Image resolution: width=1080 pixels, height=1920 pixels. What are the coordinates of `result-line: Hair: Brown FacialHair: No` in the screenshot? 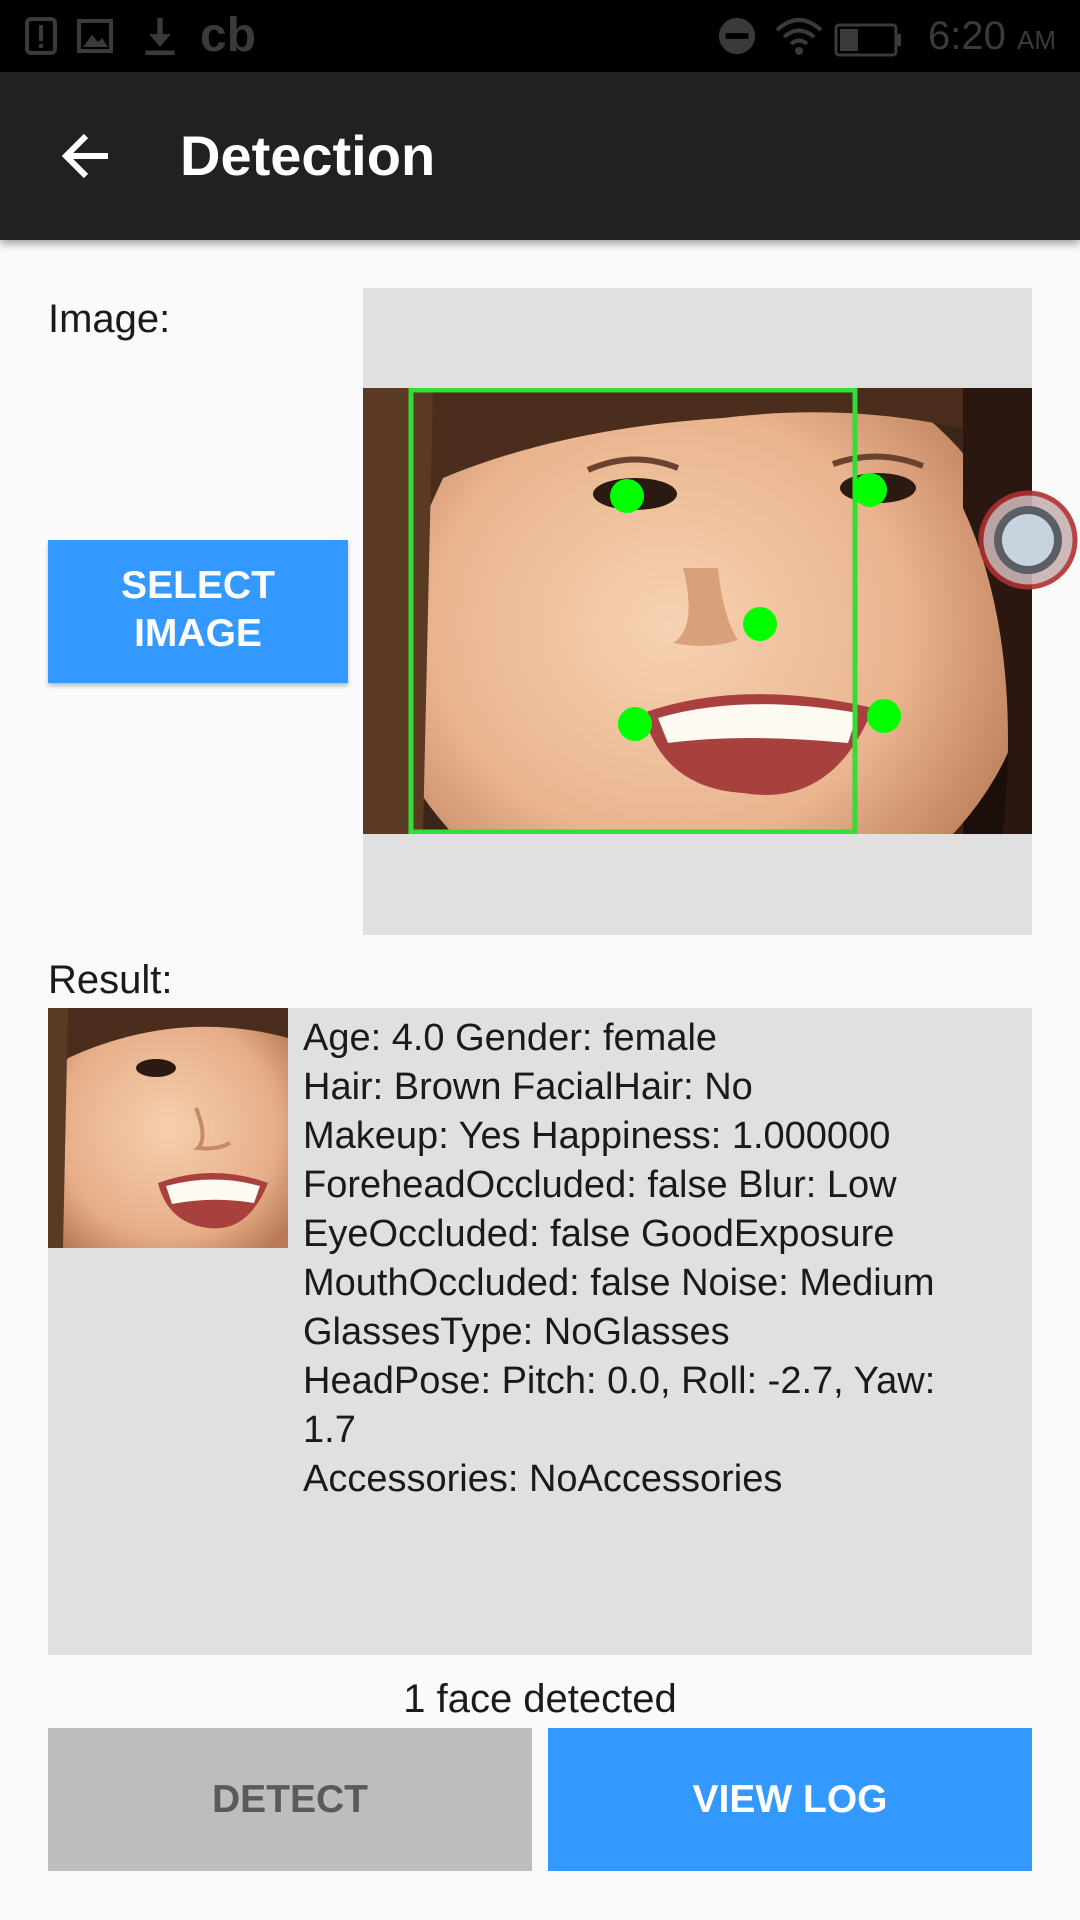 It's located at (528, 1087).